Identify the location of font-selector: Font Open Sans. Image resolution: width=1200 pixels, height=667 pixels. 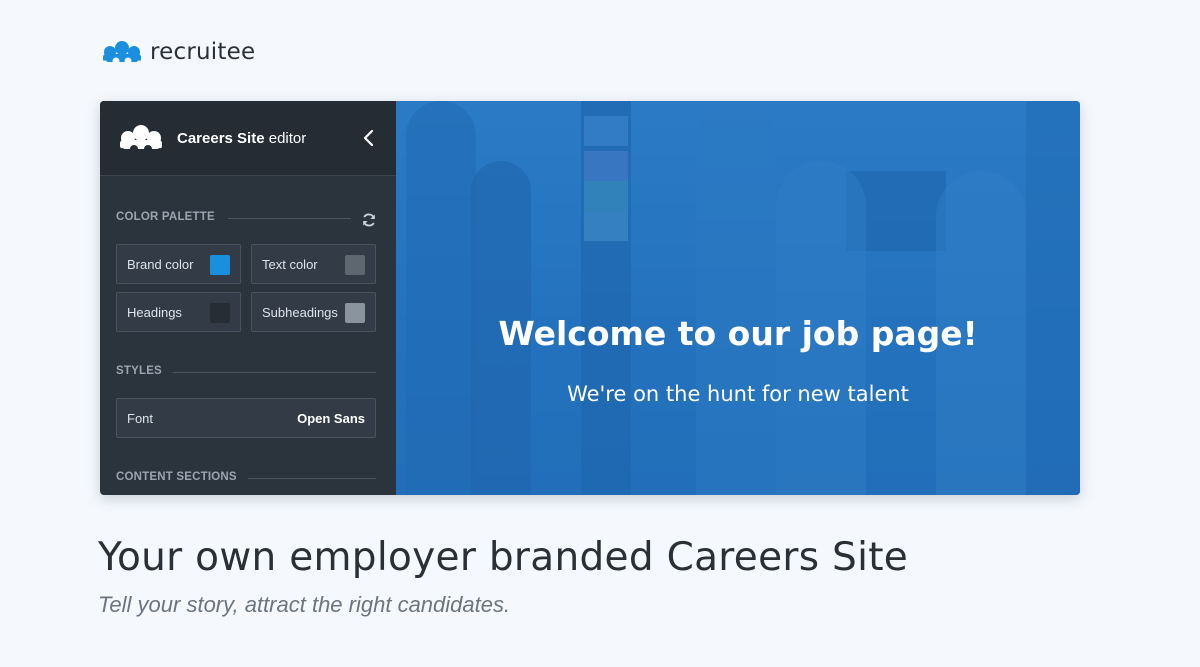
(246, 418).